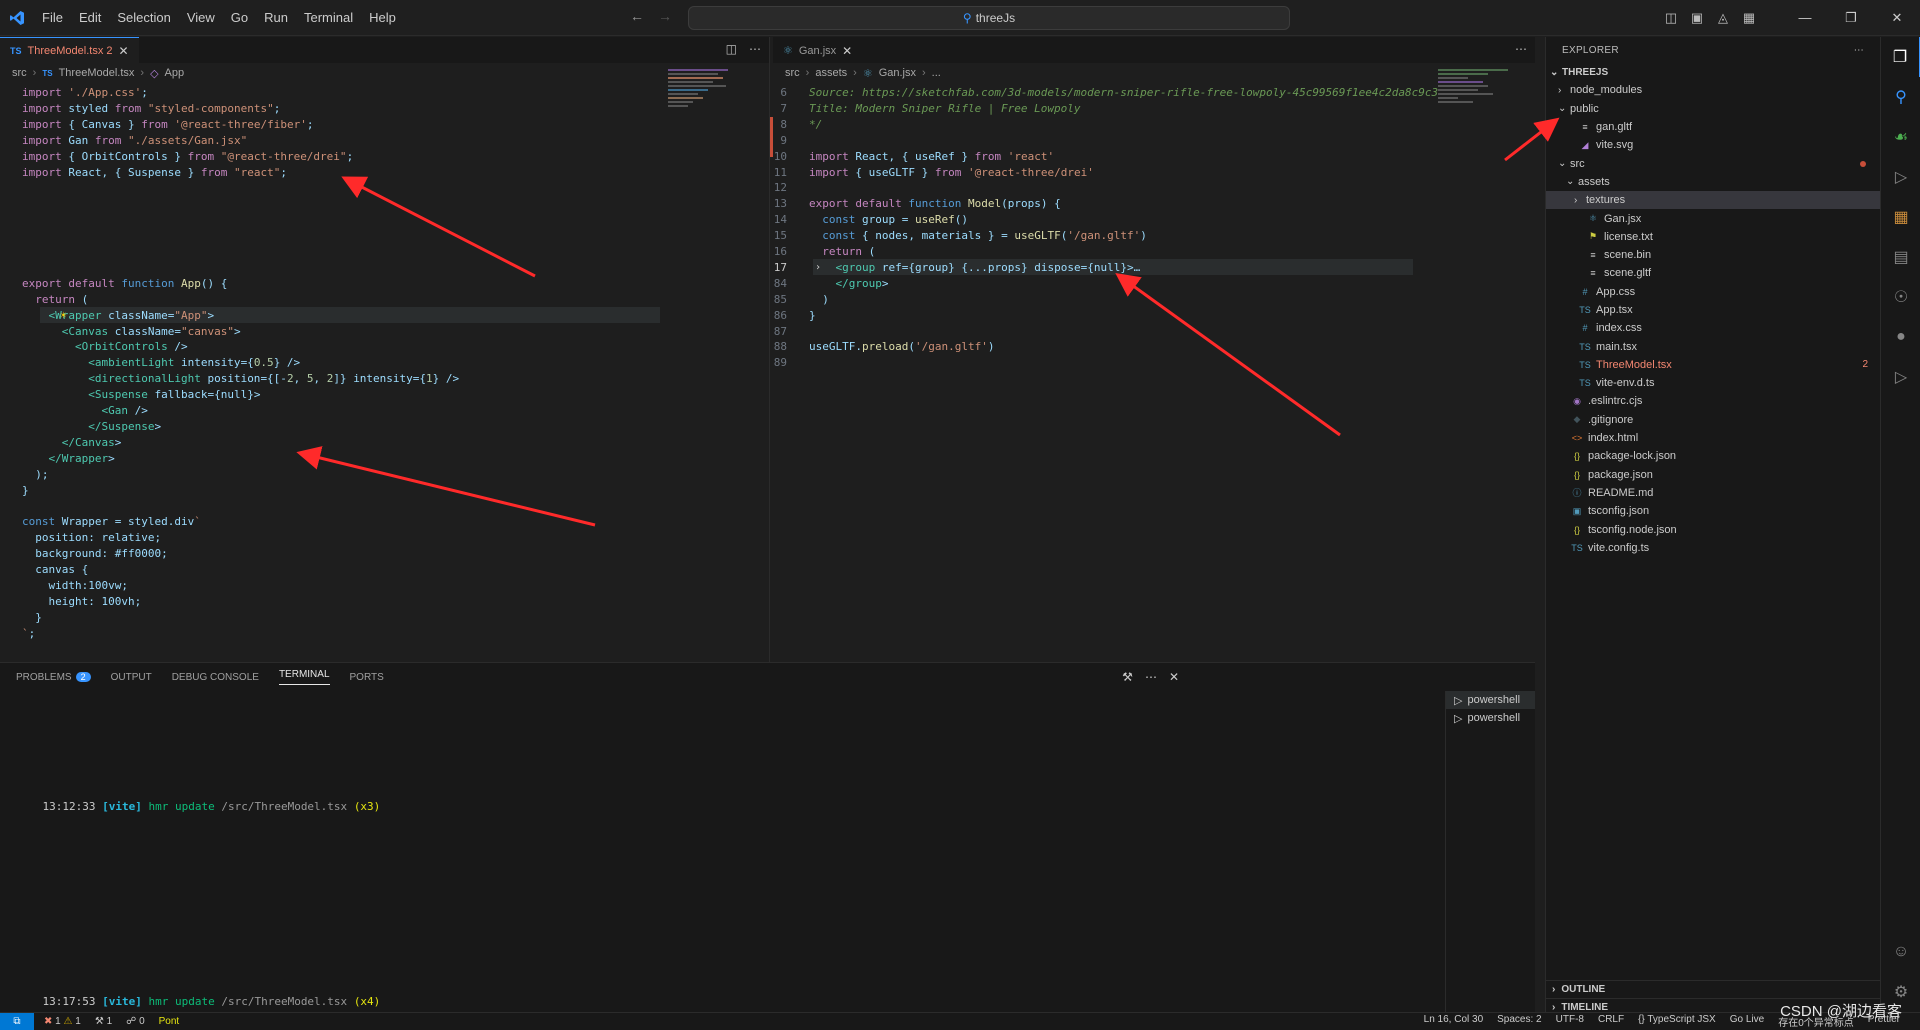 The height and width of the screenshot is (1030, 1920). What do you see at coordinates (135, 1021) in the screenshot?
I see `ports-status: ☍ 0` at bounding box center [135, 1021].